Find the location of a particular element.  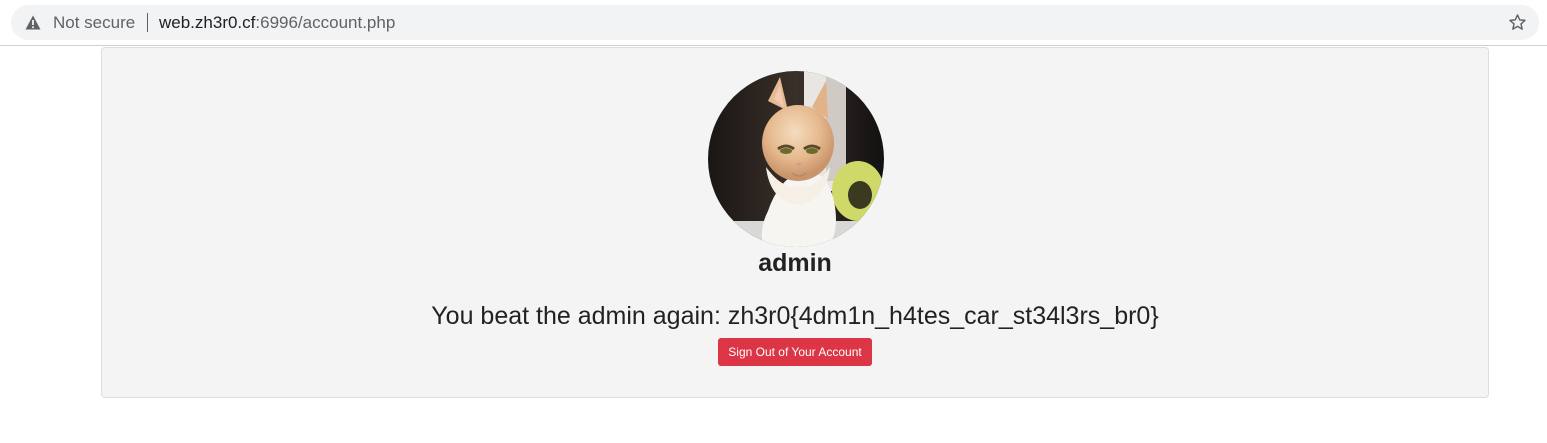

browser-toolbar: Not secure web.zh3r0.cf:6996/account.php is located at coordinates (773, 23).